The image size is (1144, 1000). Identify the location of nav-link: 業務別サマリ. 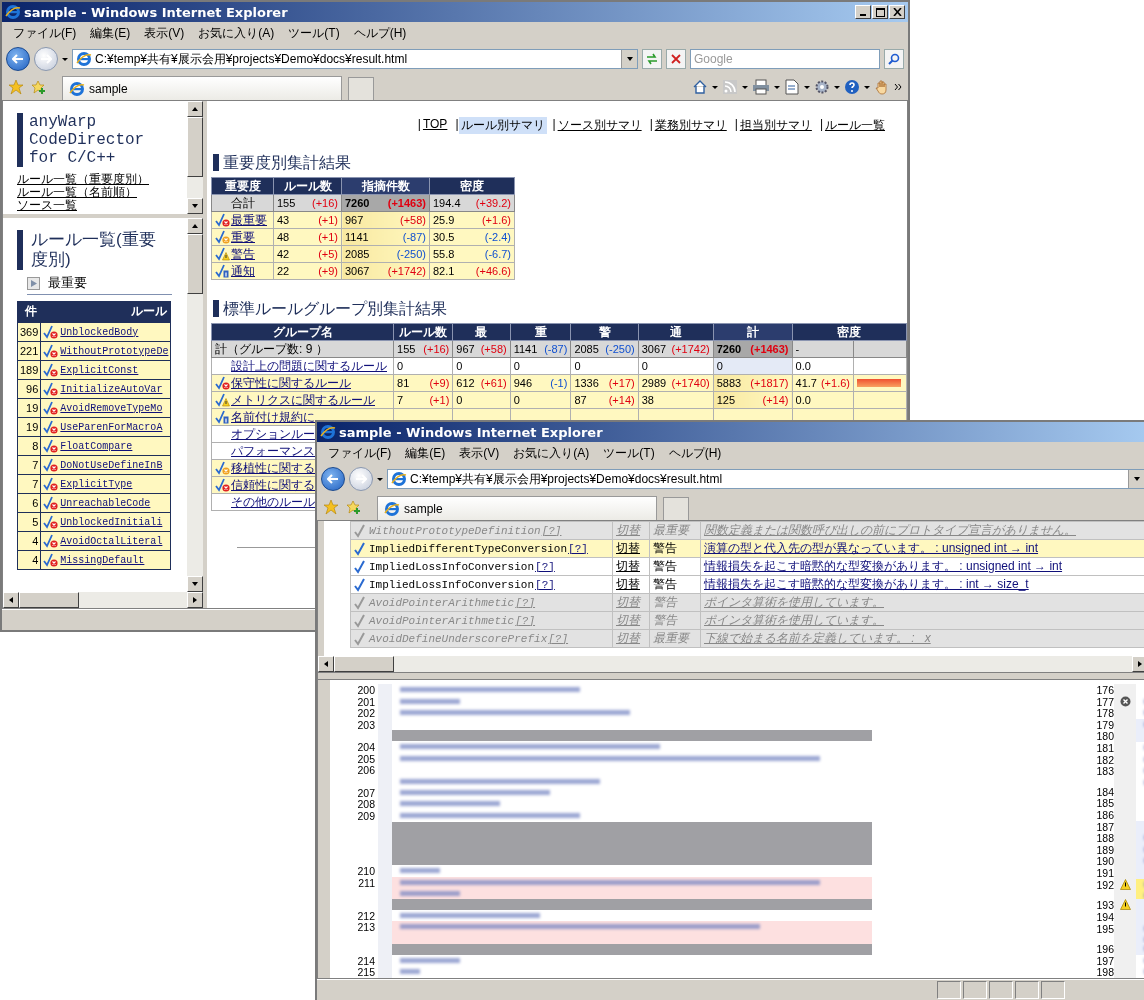
(690, 125).